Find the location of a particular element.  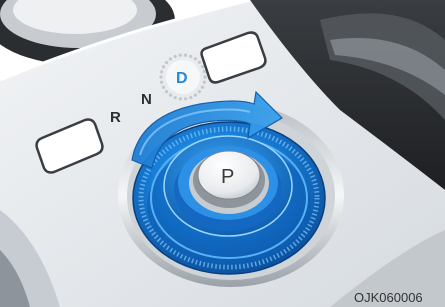

gear-label-n: N is located at coordinates (146, 99).